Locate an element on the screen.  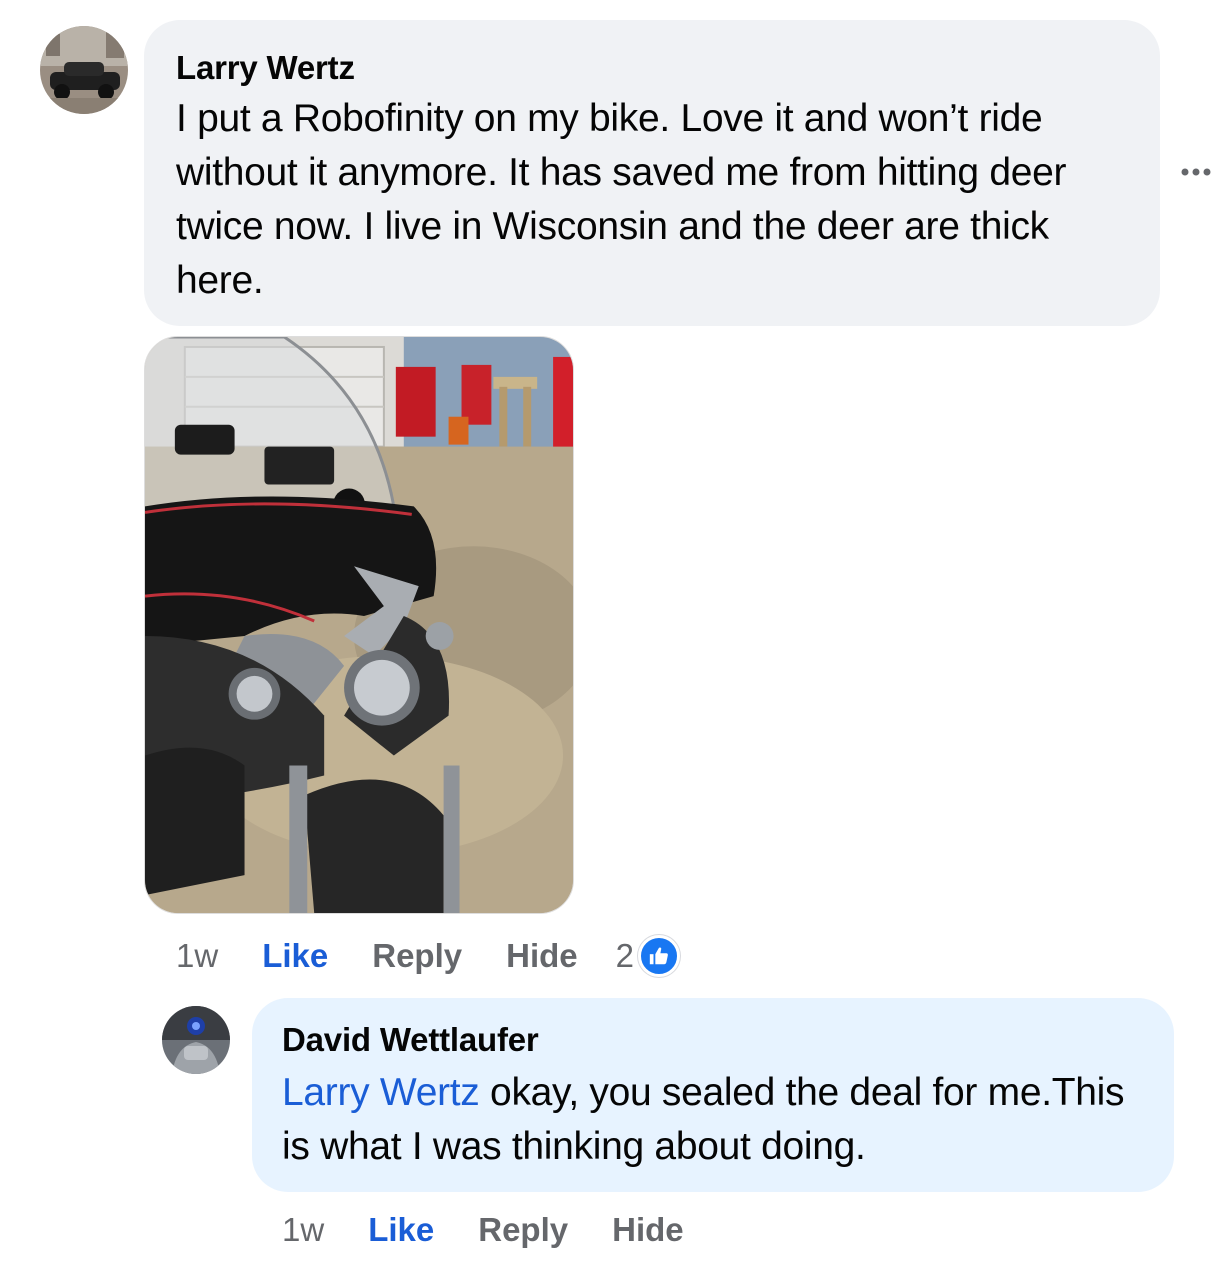
comment-actions: 1w Like Reply Hide 2 is located at coordinates (428, 956).